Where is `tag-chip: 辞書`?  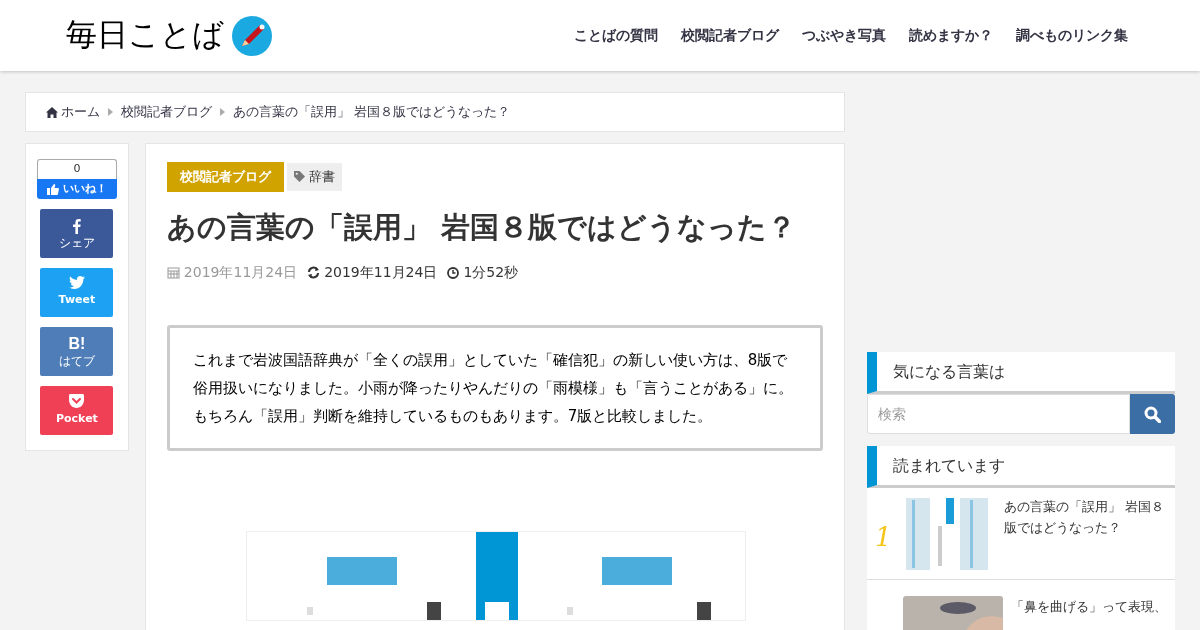 tag-chip: 辞書 is located at coordinates (314, 177).